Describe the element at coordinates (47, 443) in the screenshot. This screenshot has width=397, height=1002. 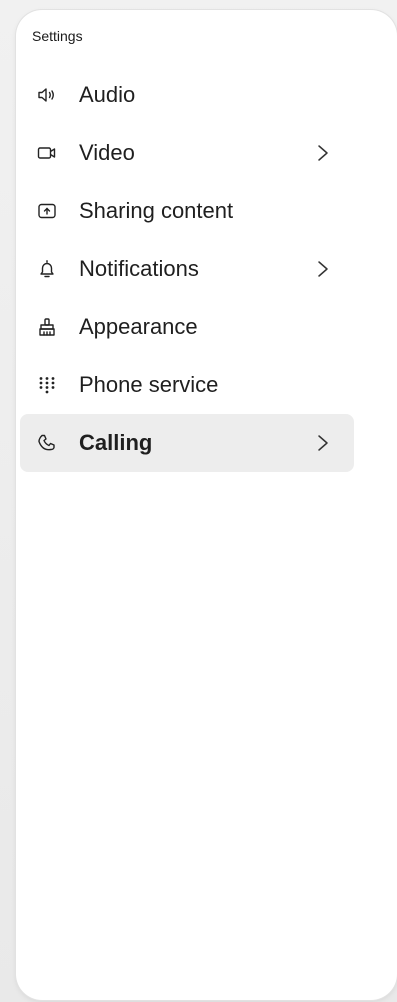
I see `phone-icon` at that location.